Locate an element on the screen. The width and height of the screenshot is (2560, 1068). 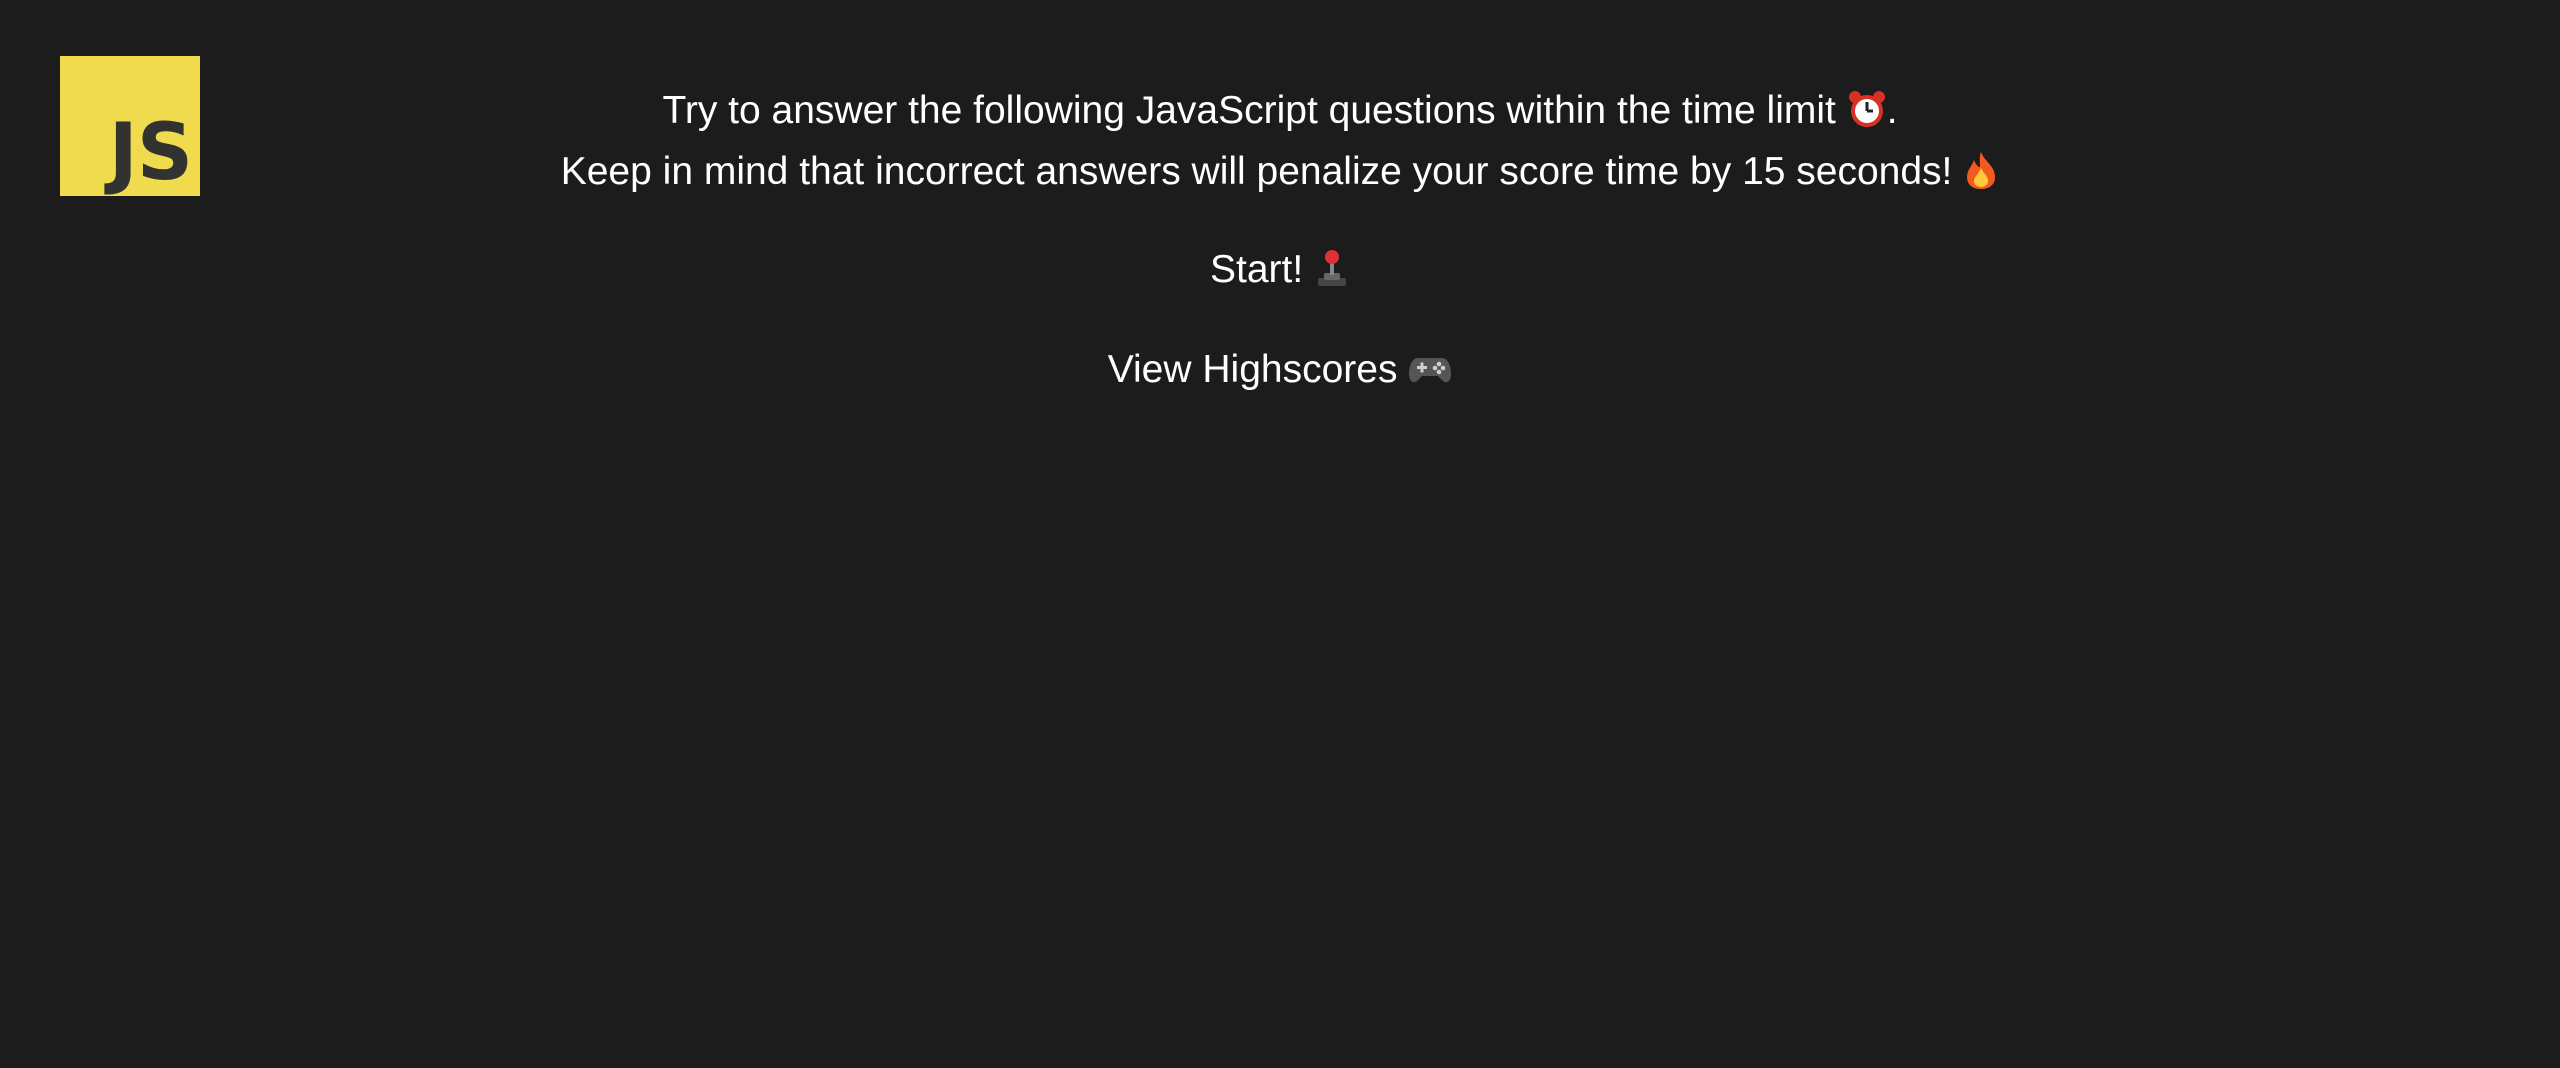
highscores-button-label: View Highscores is located at coordinates (1252, 369).